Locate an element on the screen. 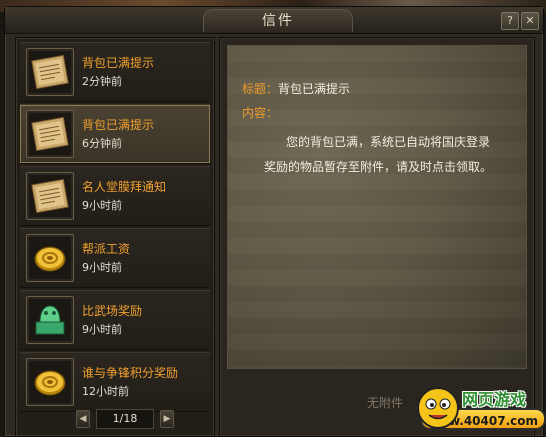  subject-value: 背包已满提示 is located at coordinates (314, 89).